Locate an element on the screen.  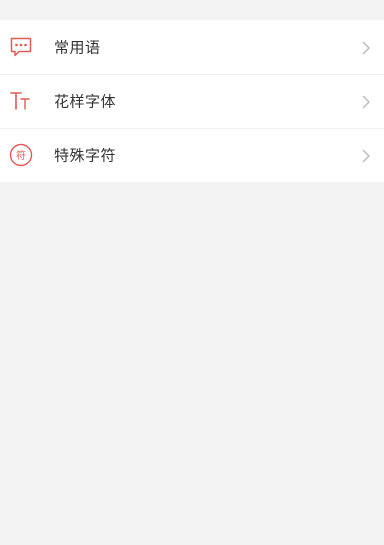
text-size-icon is located at coordinates (21, 101).